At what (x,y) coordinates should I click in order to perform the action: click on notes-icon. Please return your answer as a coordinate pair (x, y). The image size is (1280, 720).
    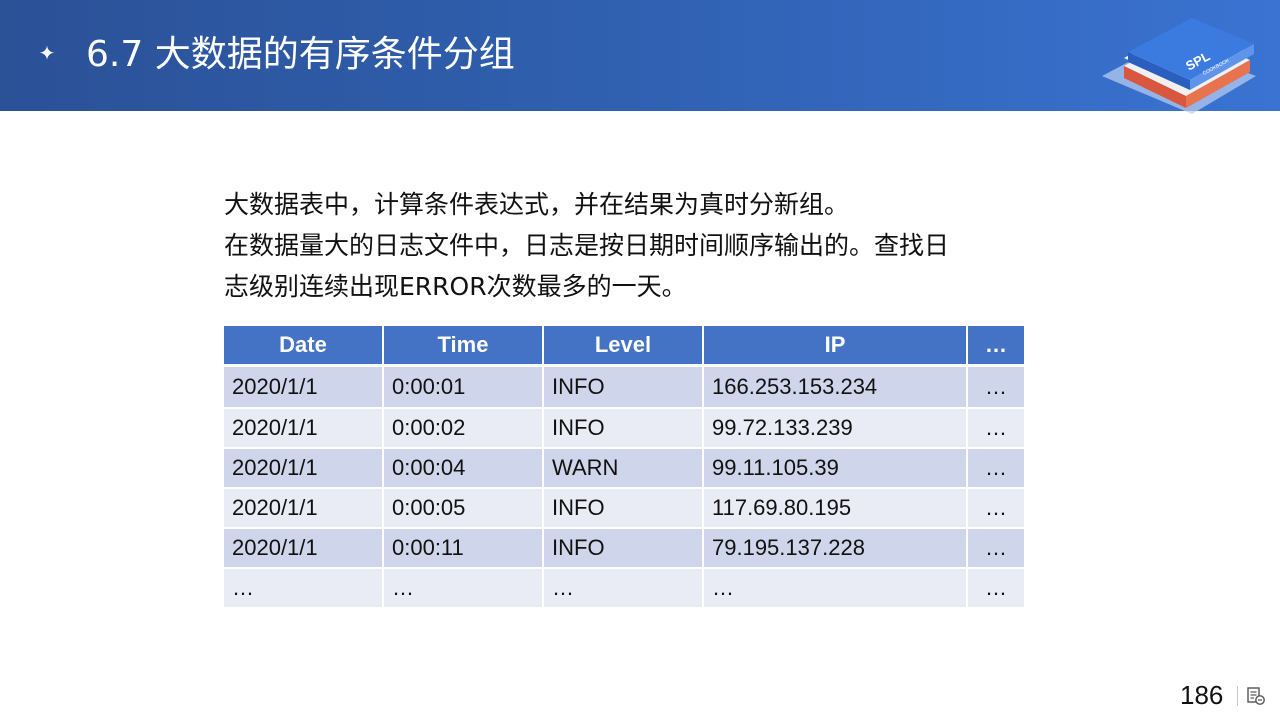
    Looking at the image, I should click on (1256, 696).